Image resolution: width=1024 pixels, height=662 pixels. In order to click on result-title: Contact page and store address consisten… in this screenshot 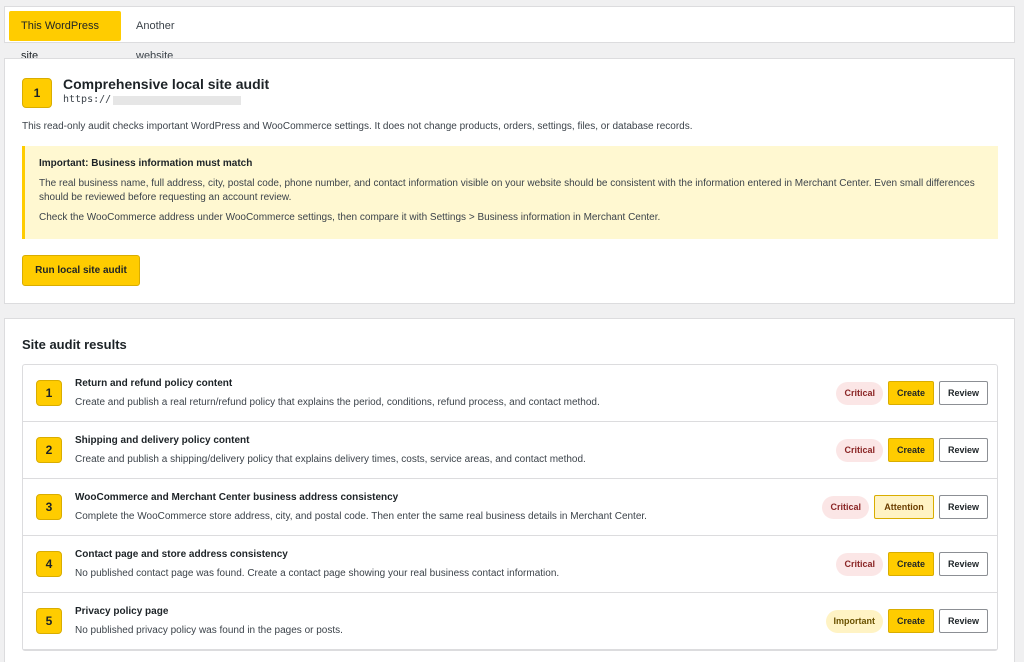, I will do `click(181, 554)`.